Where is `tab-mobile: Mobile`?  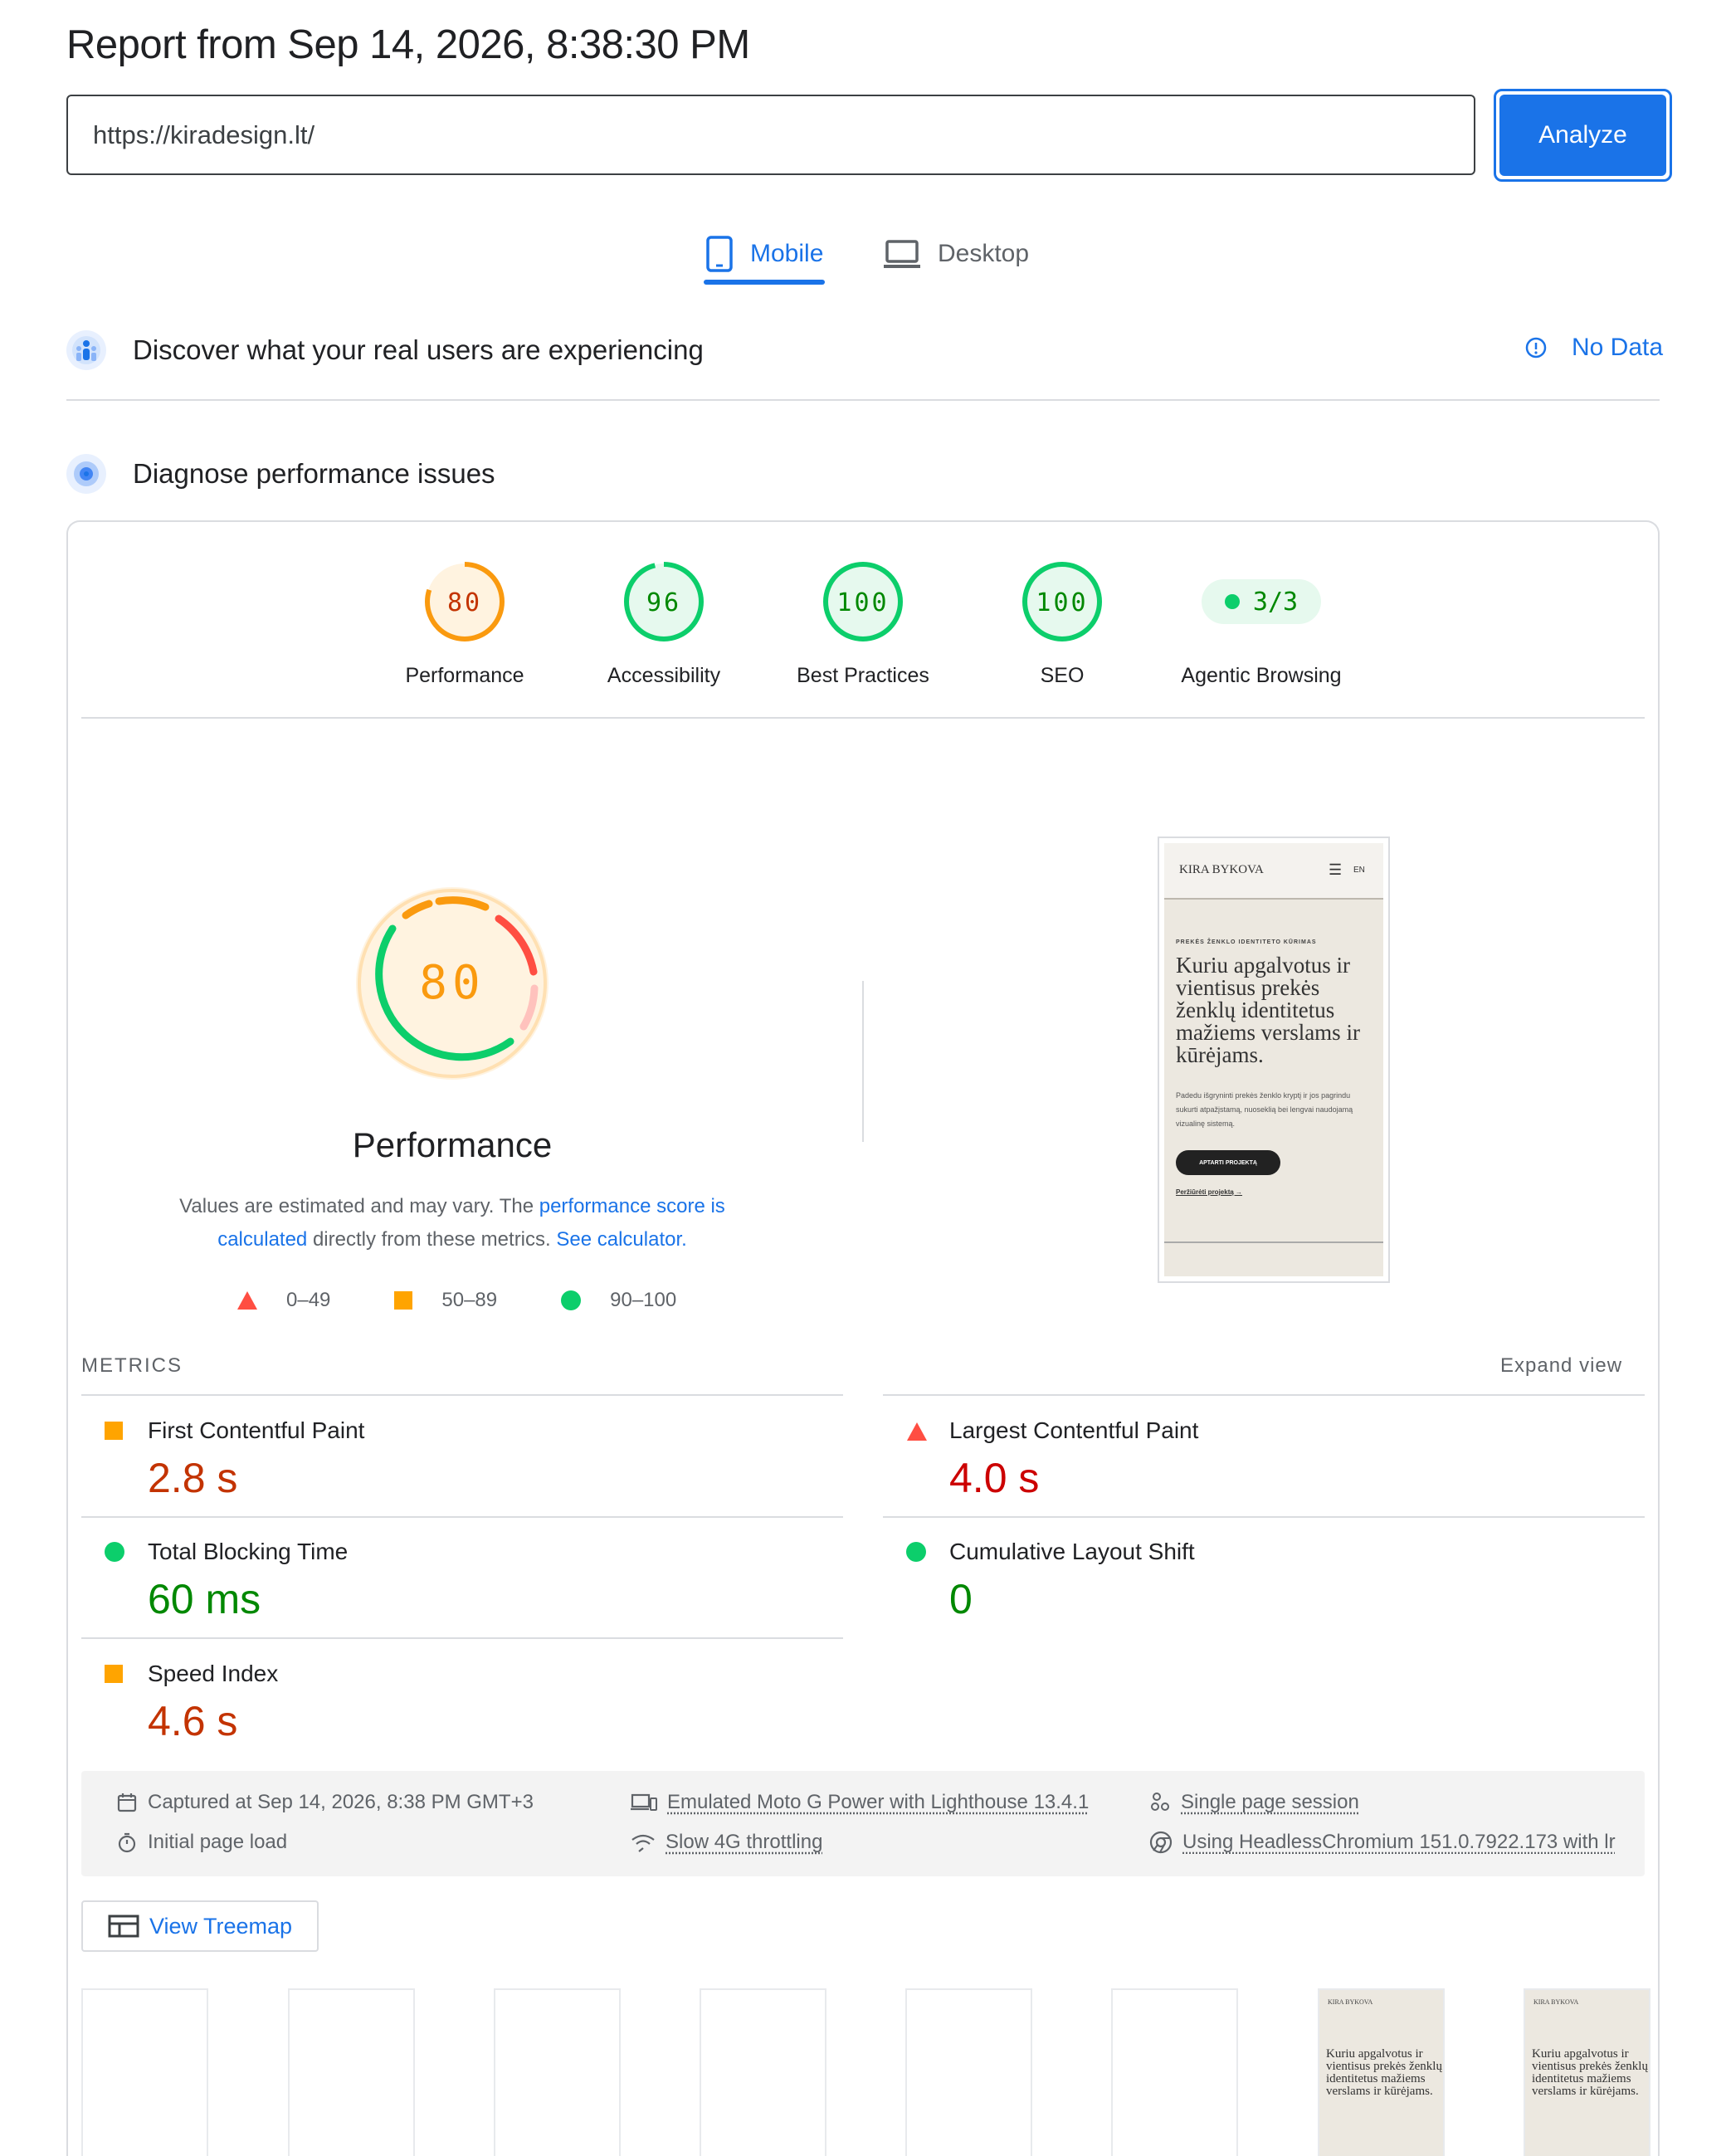
tab-mobile: Mobile is located at coordinates (764, 254).